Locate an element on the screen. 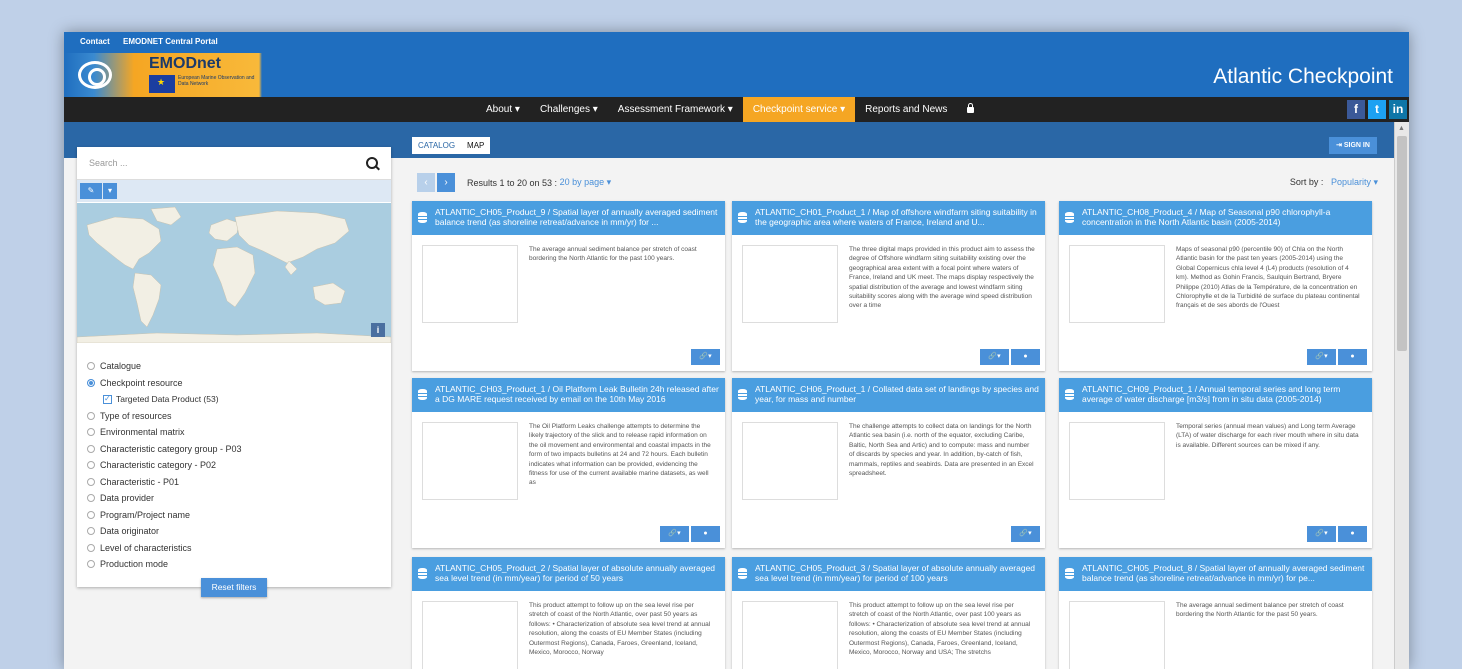 This screenshot has width=1462, height=669. nav-reports-and-news: Reports and News is located at coordinates (906, 109).